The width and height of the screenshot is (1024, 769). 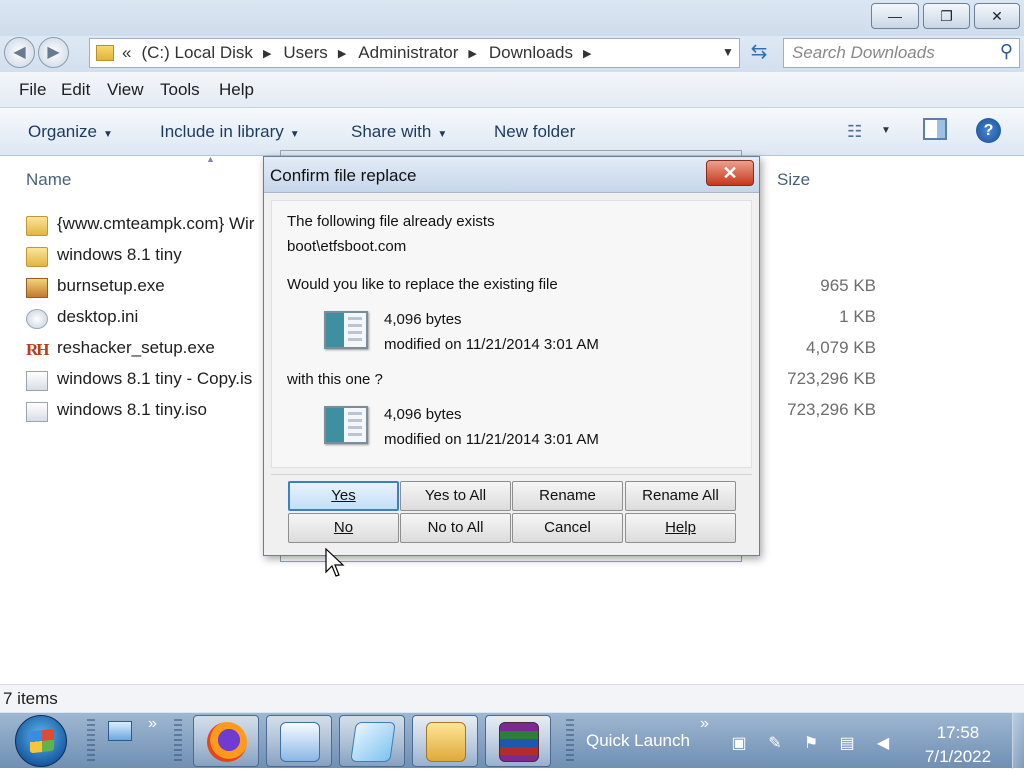 What do you see at coordinates (196, 53) in the screenshot?
I see `breadcrumb-local-disk: (C:) Local Disk` at bounding box center [196, 53].